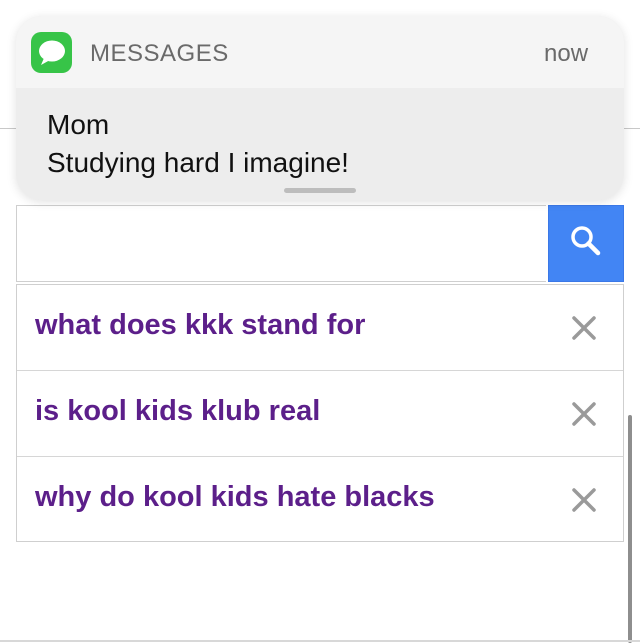 Image resolution: width=640 pixels, height=644 pixels. Describe the element at coordinates (51, 52) in the screenshot. I see `messages-app-icon` at that location.